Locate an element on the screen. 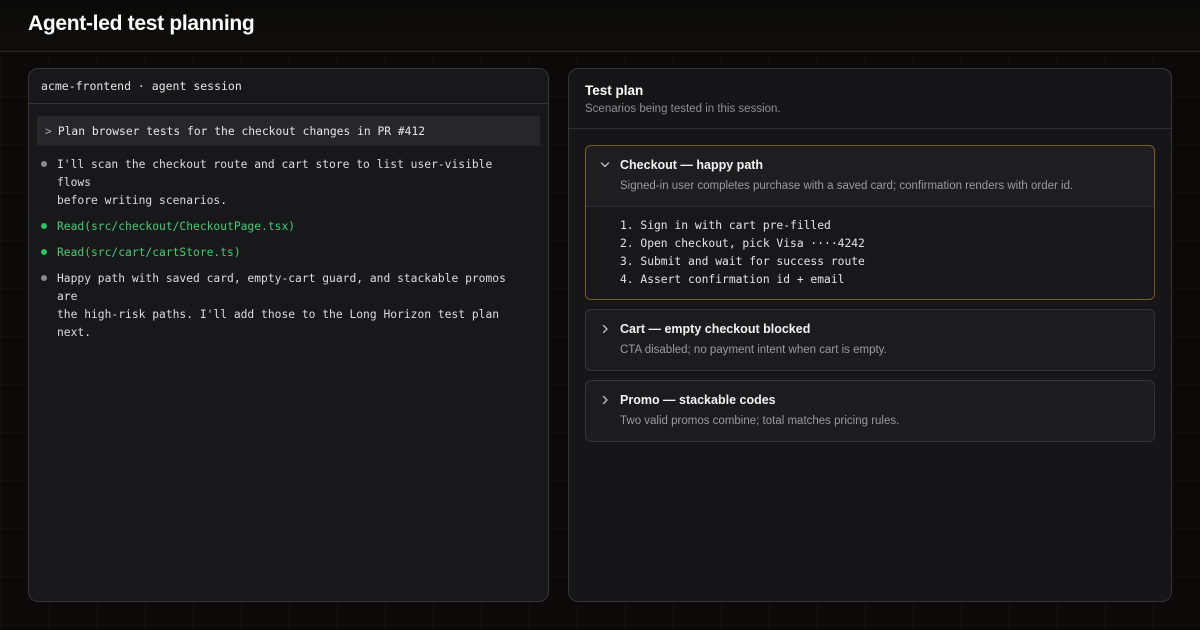 The image size is (1200, 630). session-header: acme-frontend · agent session is located at coordinates (288, 86).